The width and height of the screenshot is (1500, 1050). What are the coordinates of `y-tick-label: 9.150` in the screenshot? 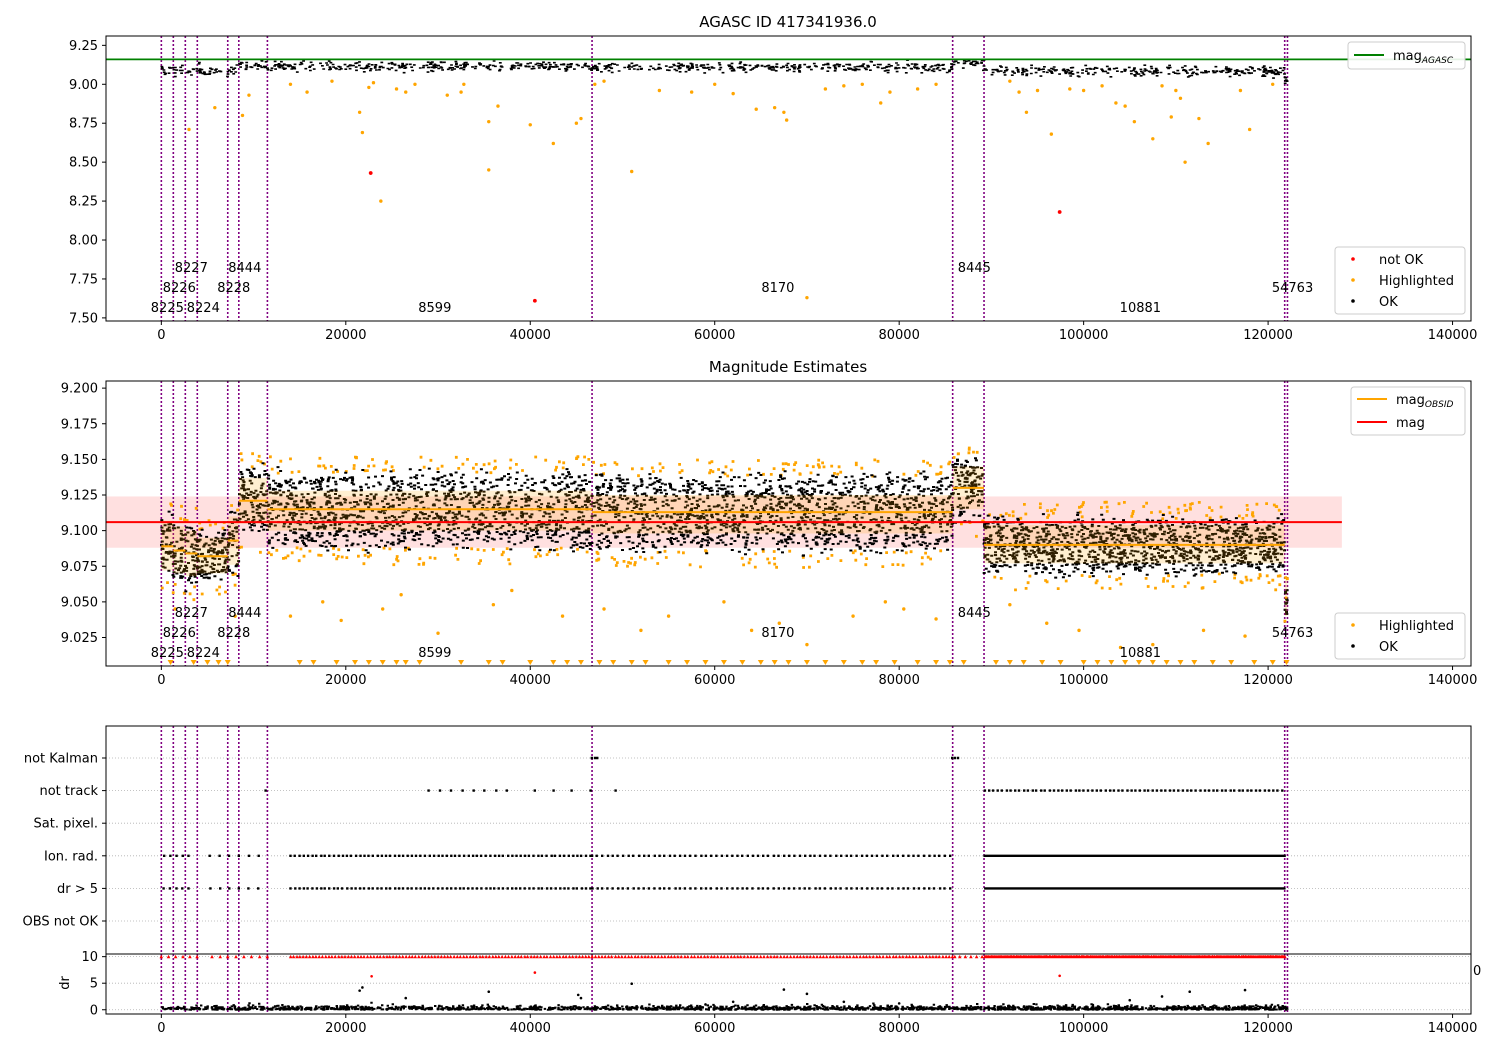 It's located at (79, 460).